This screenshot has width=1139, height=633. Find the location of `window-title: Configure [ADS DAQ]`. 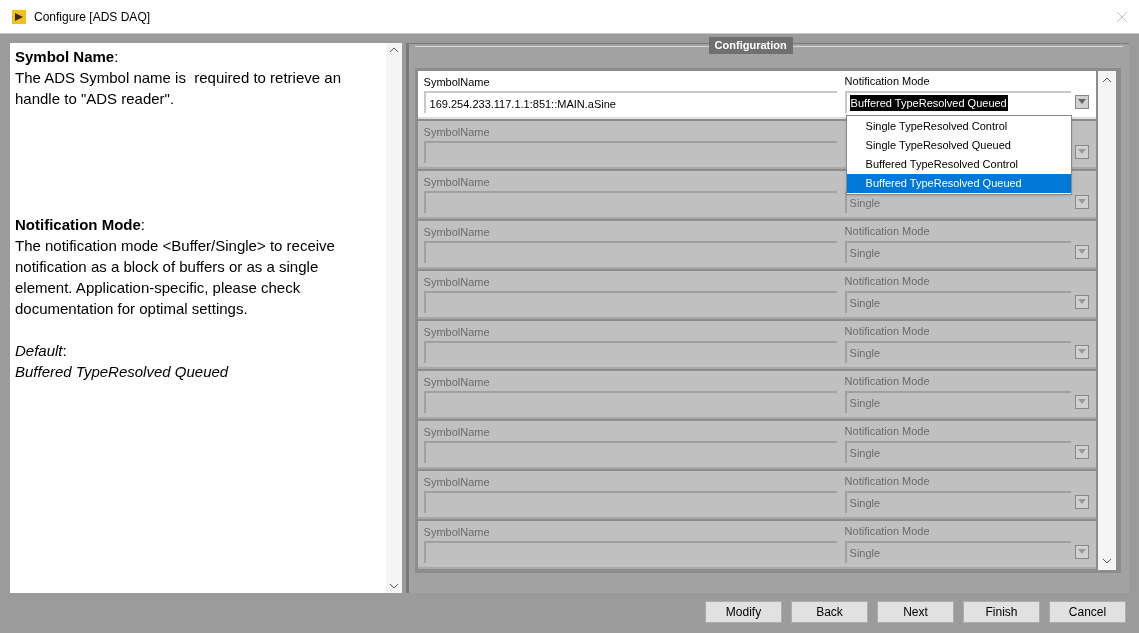

window-title: Configure [ADS DAQ] is located at coordinates (92, 17).